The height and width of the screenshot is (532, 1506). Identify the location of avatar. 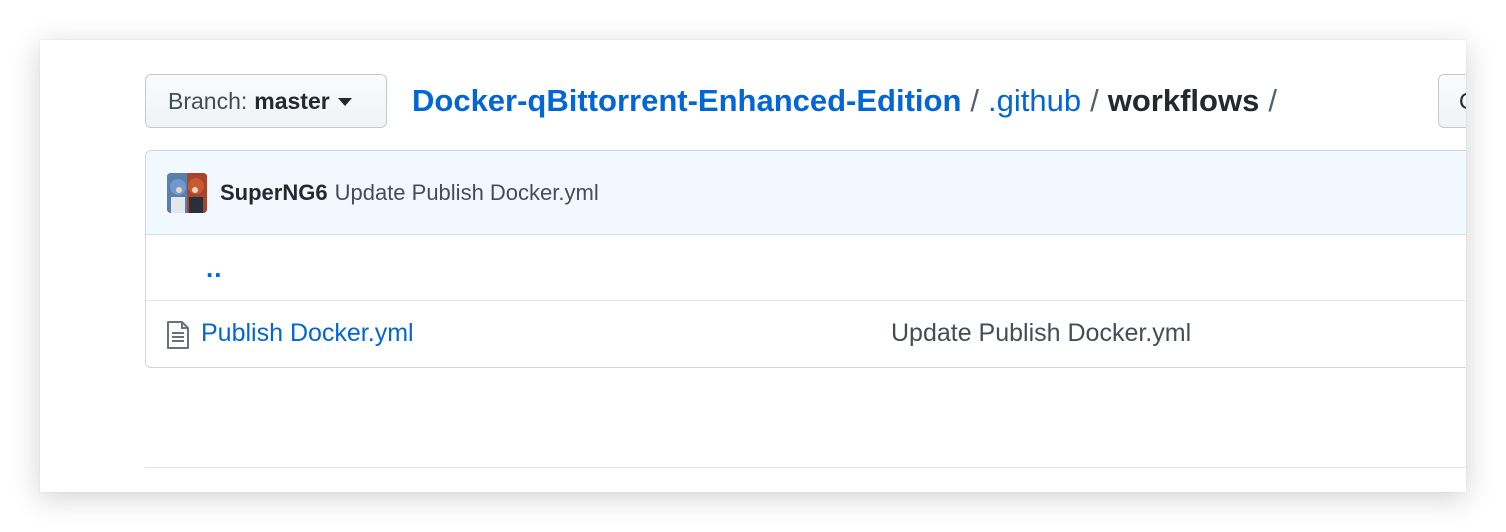
(187, 192).